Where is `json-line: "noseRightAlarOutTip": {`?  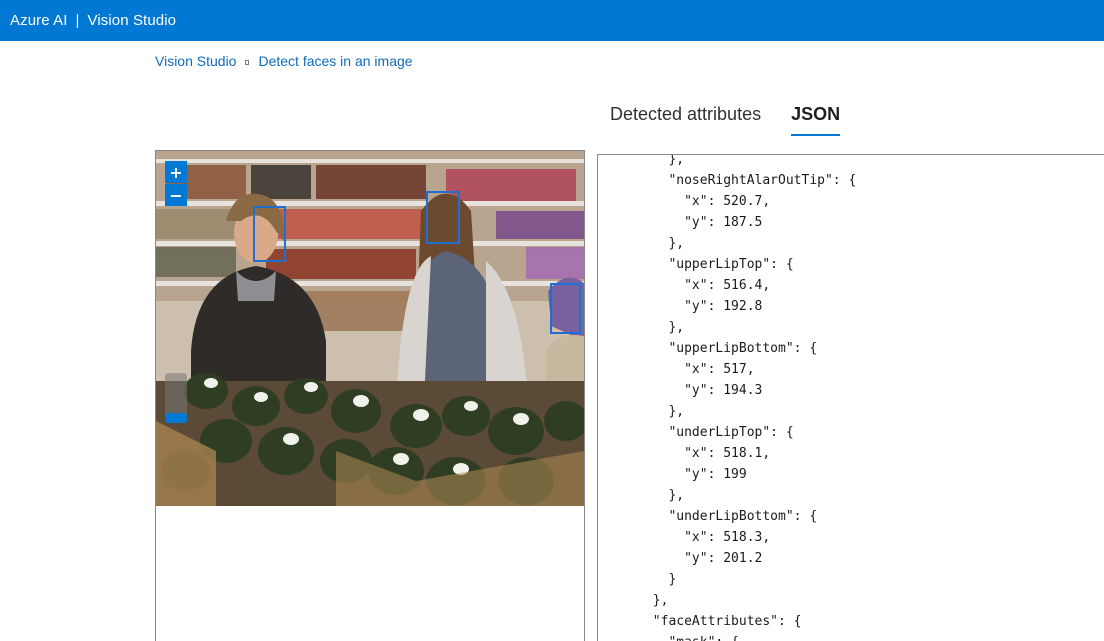
json-line: "noseRightAlarOutTip": { is located at coordinates (727, 180).